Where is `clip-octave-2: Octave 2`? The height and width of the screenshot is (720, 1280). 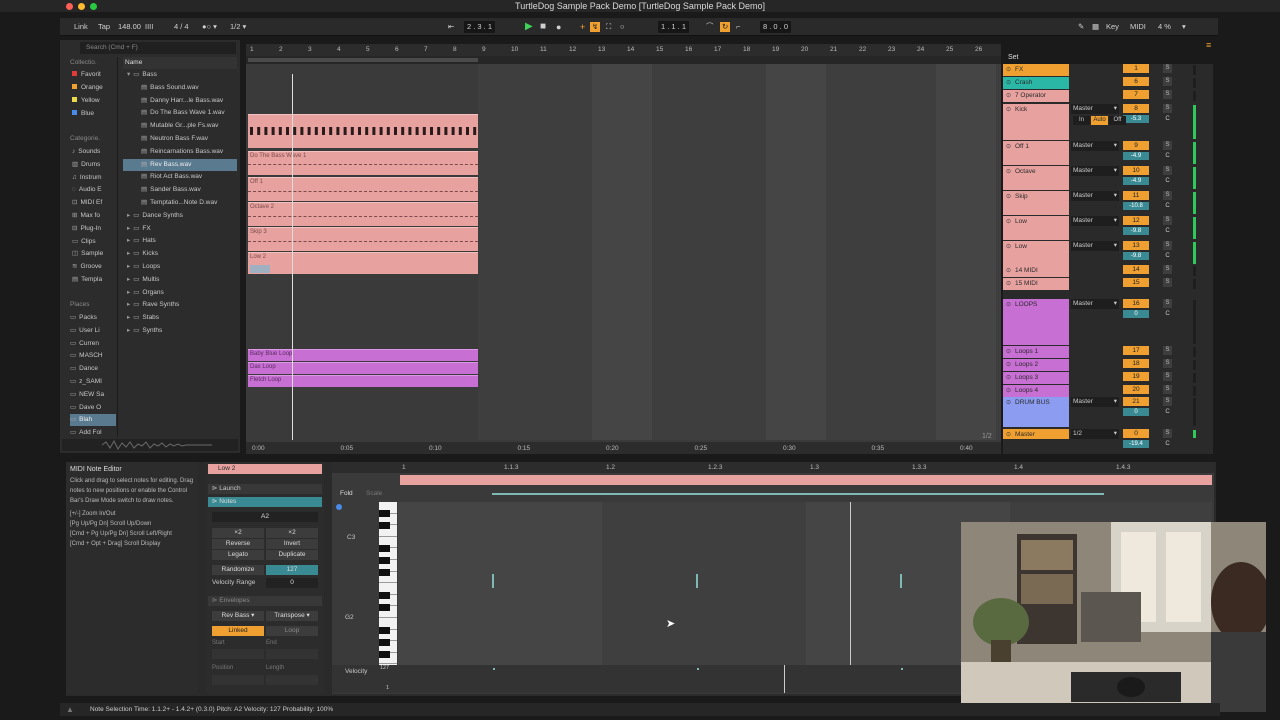
clip-octave-2: Octave 2 is located at coordinates (363, 214).